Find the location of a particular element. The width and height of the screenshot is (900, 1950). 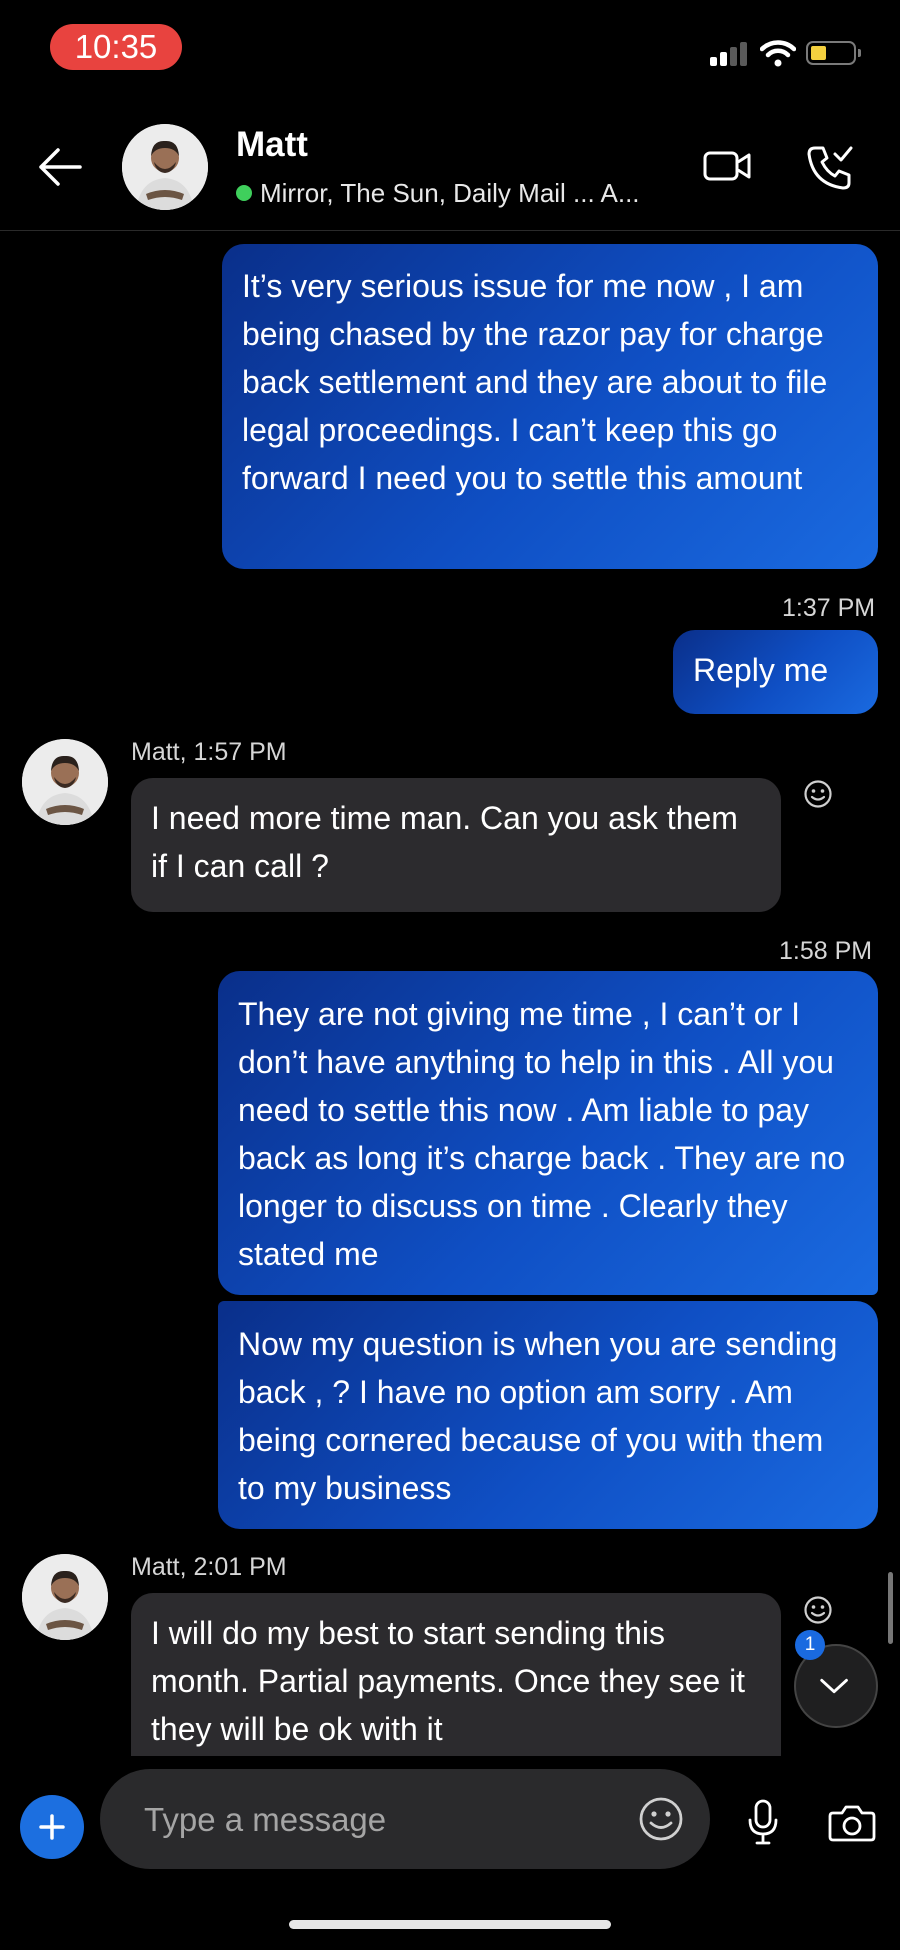

home-indicator is located at coordinates (450, 1924).